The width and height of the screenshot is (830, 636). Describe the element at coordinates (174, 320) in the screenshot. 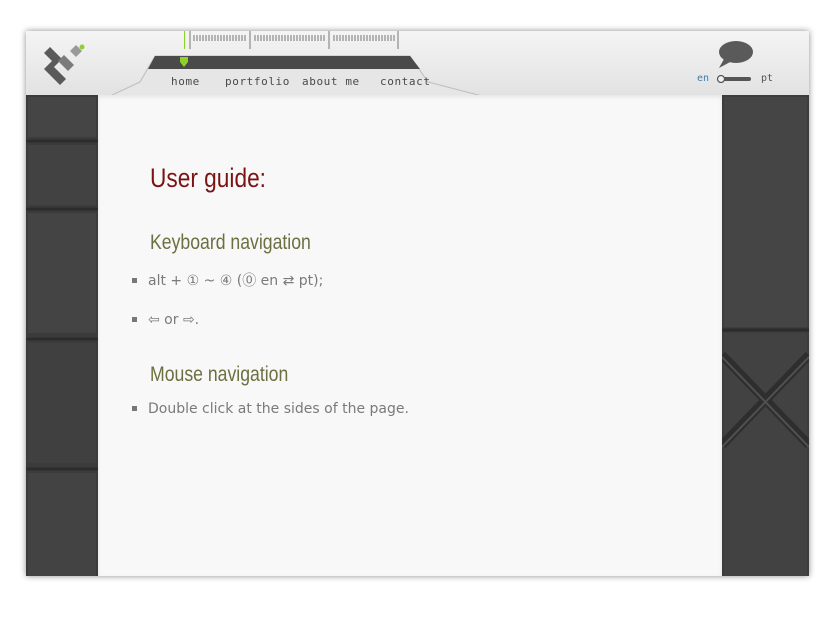

I see `list-item-text: ⇦ or ⇨.` at that location.